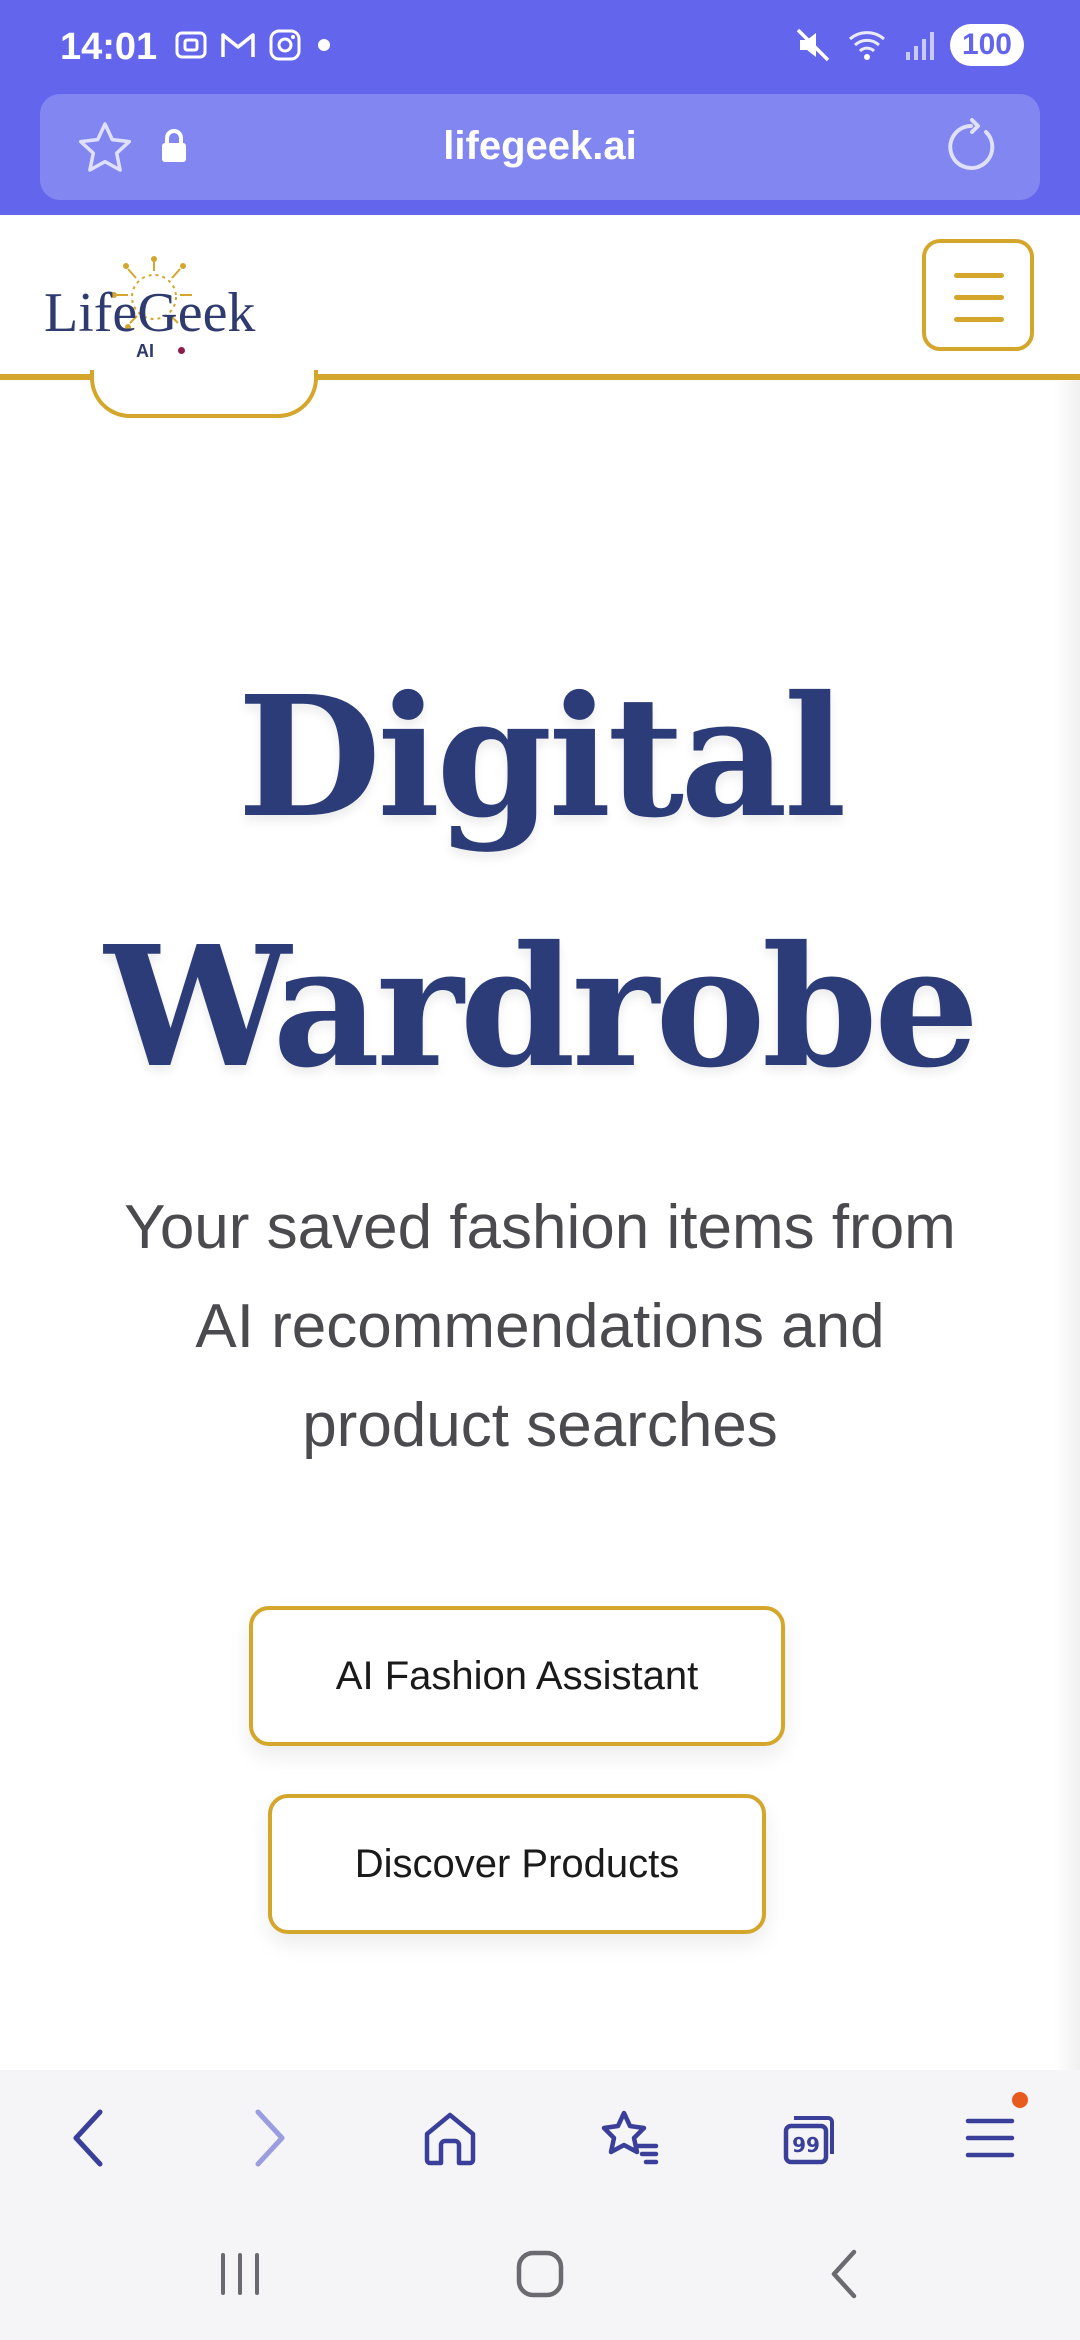 The image size is (1080, 2340). Describe the element at coordinates (540, 2135) in the screenshot. I see `browser-toolbar: 99` at that location.